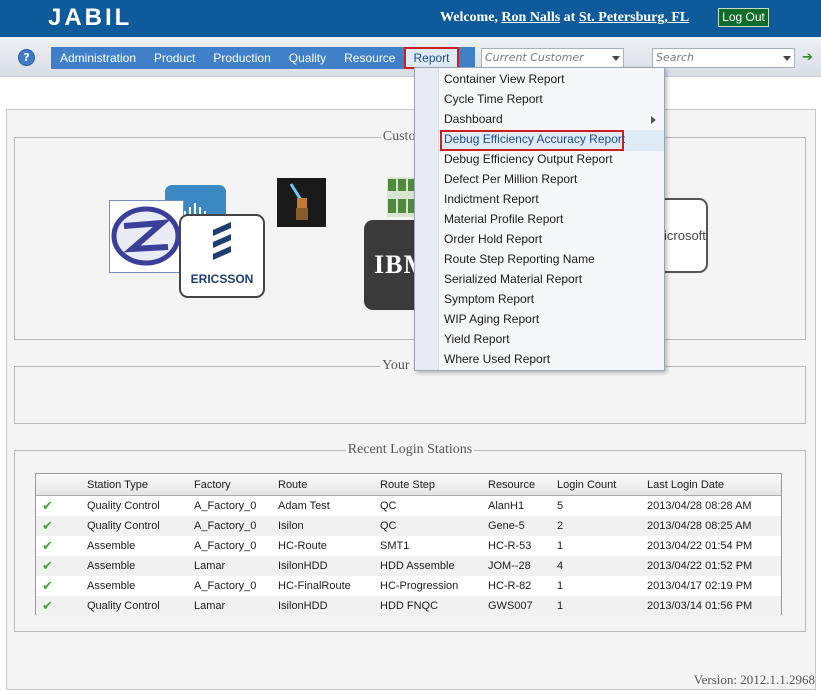 This screenshot has width=821, height=690. I want to click on cell-route-step: HDD Assemble, so click(417, 566).